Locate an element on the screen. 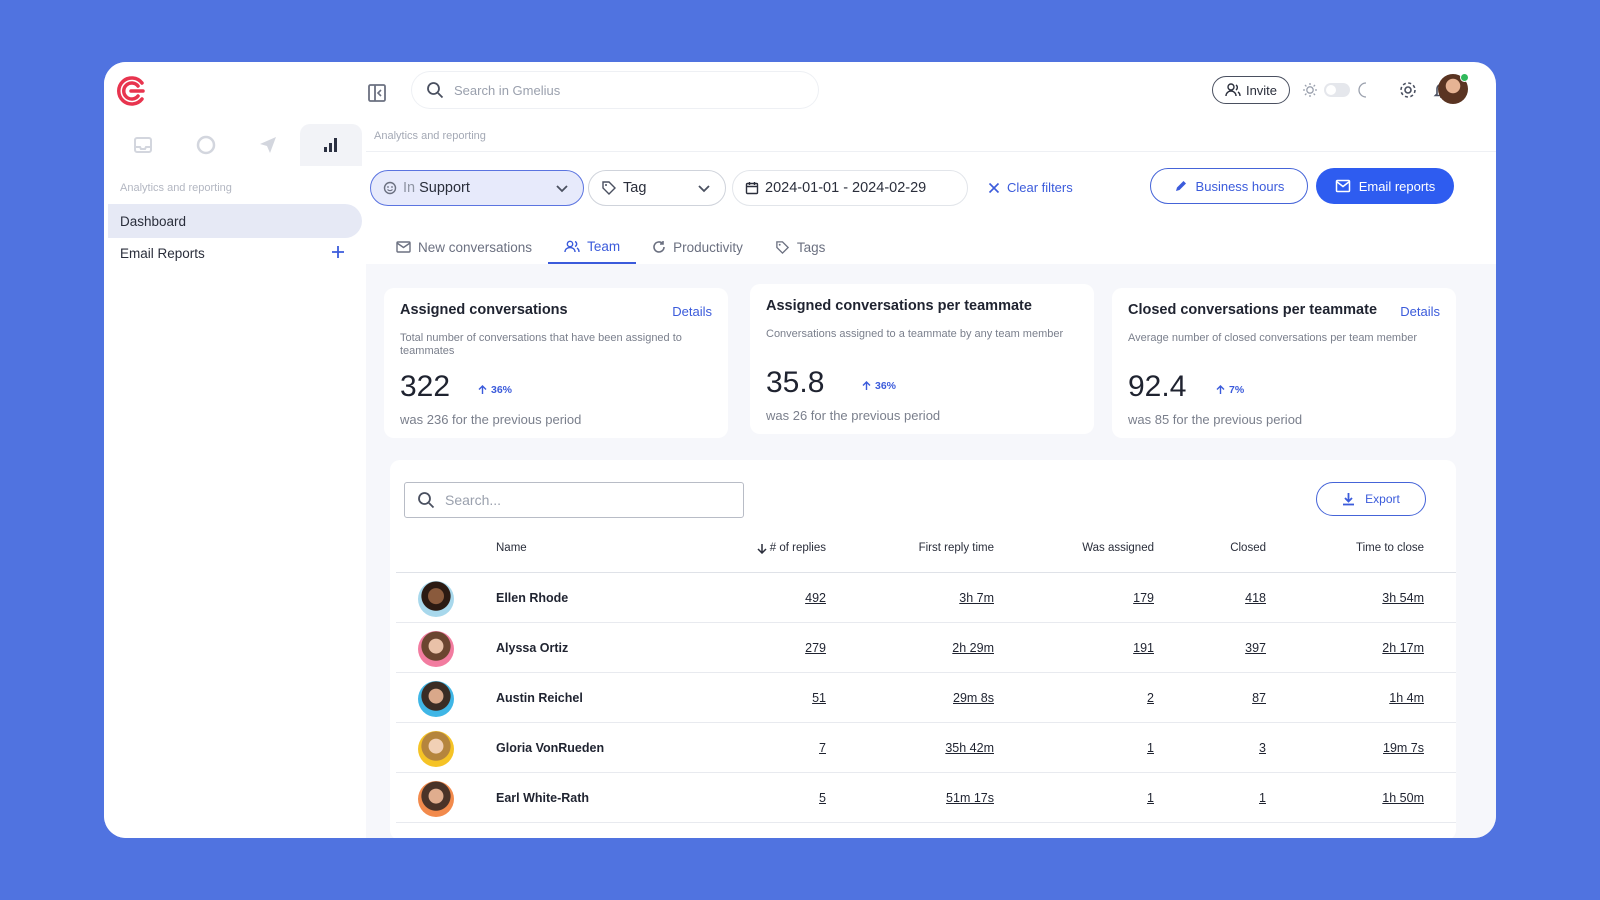  gmelius-logo-icon is located at coordinates (131, 91).